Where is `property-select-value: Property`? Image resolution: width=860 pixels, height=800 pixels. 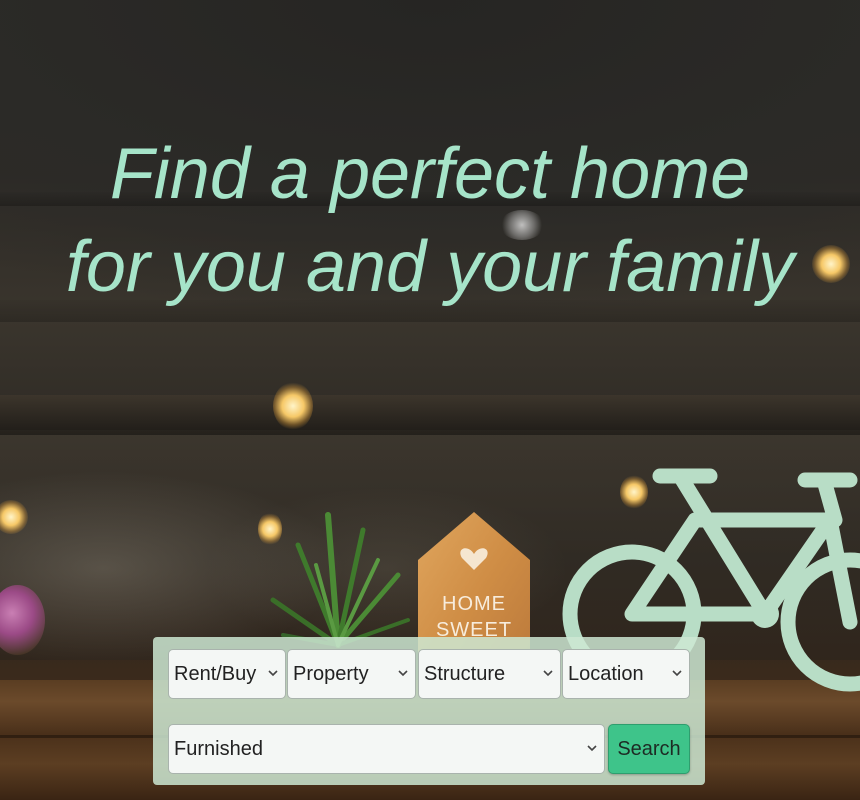
property-select-value: Property is located at coordinates (331, 673).